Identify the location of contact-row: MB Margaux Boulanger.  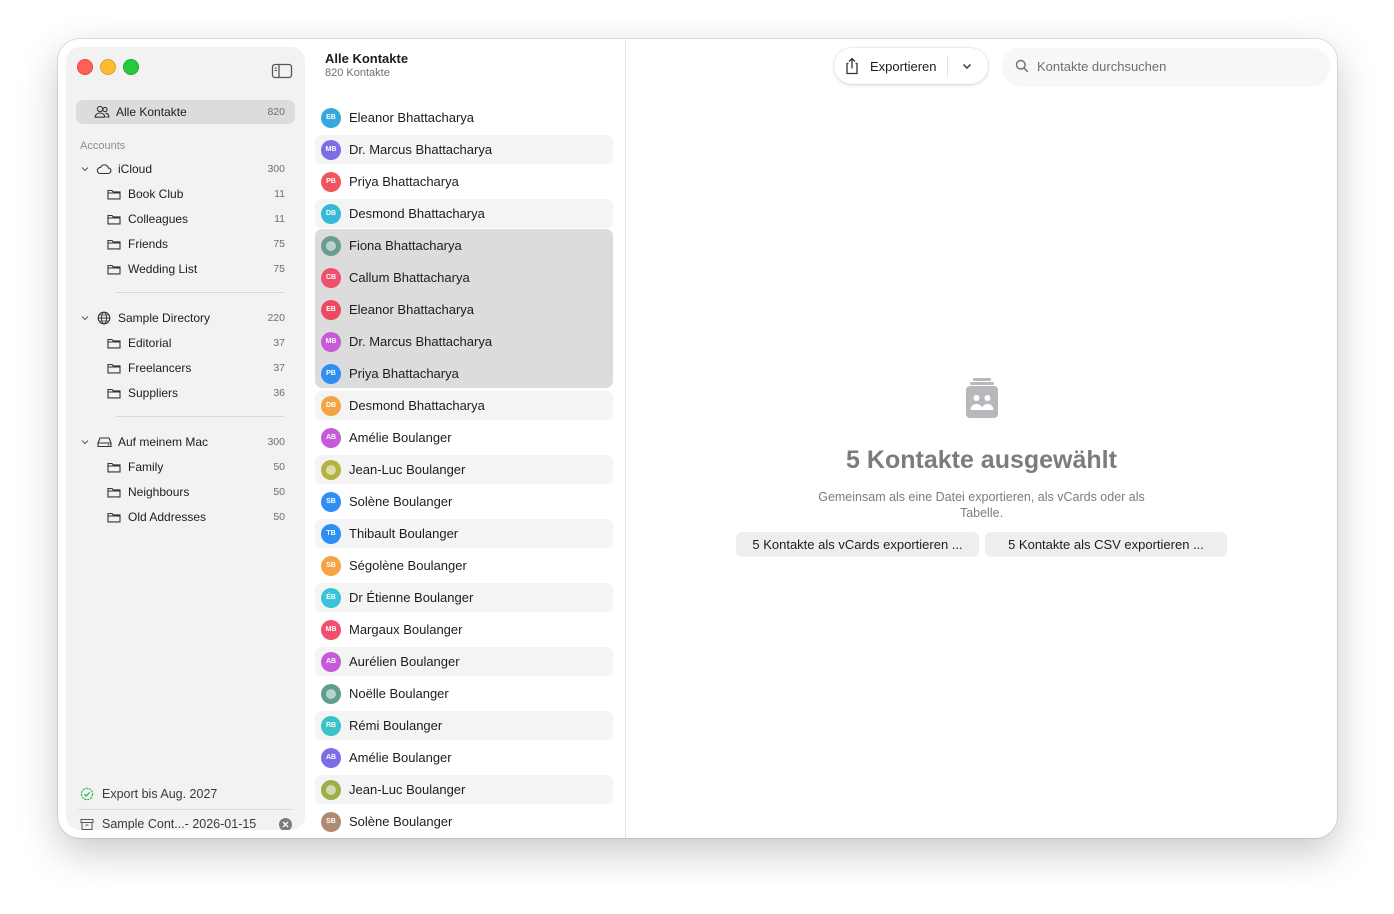
(464, 629).